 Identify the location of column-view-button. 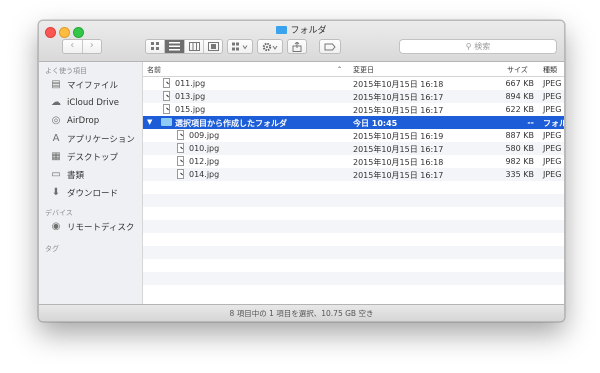
(194, 46).